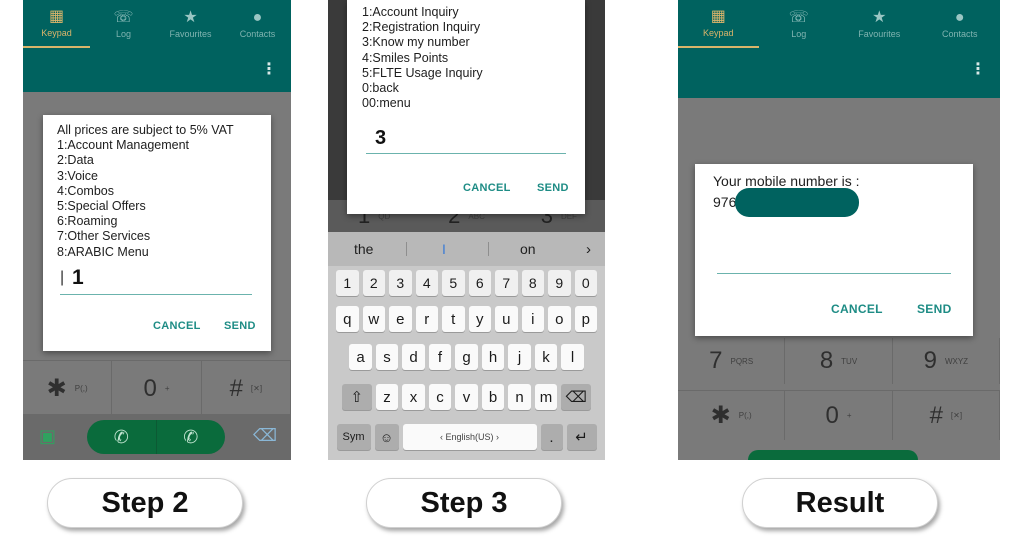 This screenshot has width=1024, height=536. What do you see at coordinates (833, 455) in the screenshot?
I see `call-buttons` at bounding box center [833, 455].